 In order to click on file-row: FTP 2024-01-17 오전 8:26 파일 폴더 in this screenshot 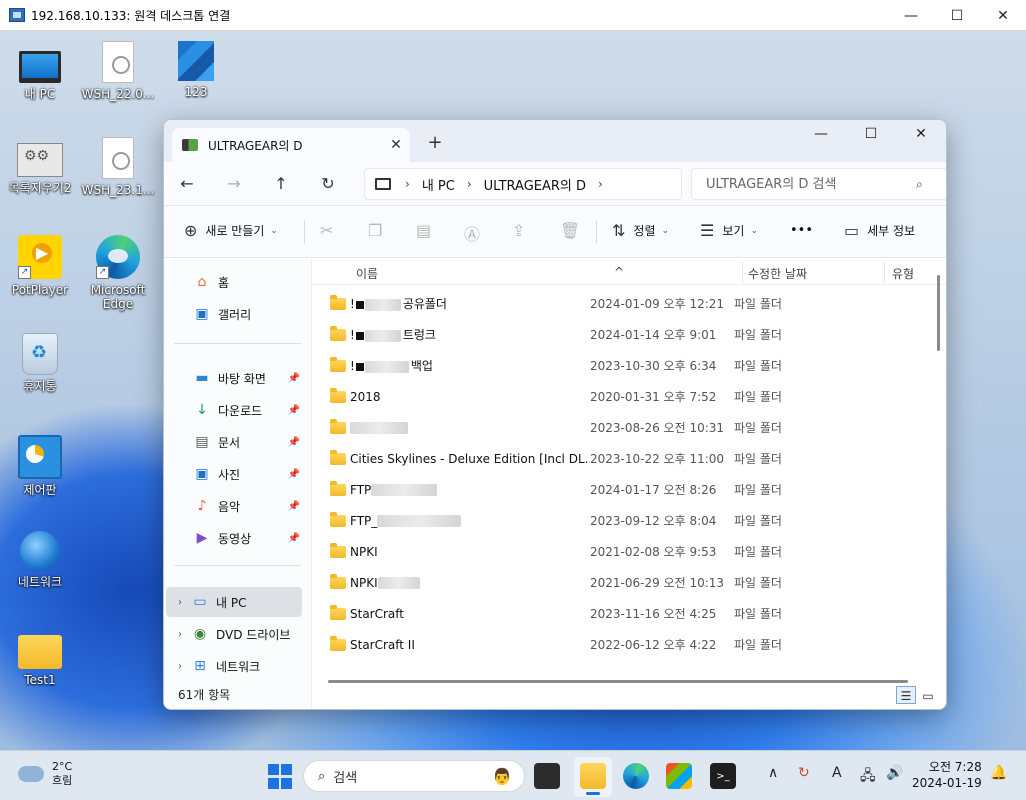, I will do `click(621, 489)`.